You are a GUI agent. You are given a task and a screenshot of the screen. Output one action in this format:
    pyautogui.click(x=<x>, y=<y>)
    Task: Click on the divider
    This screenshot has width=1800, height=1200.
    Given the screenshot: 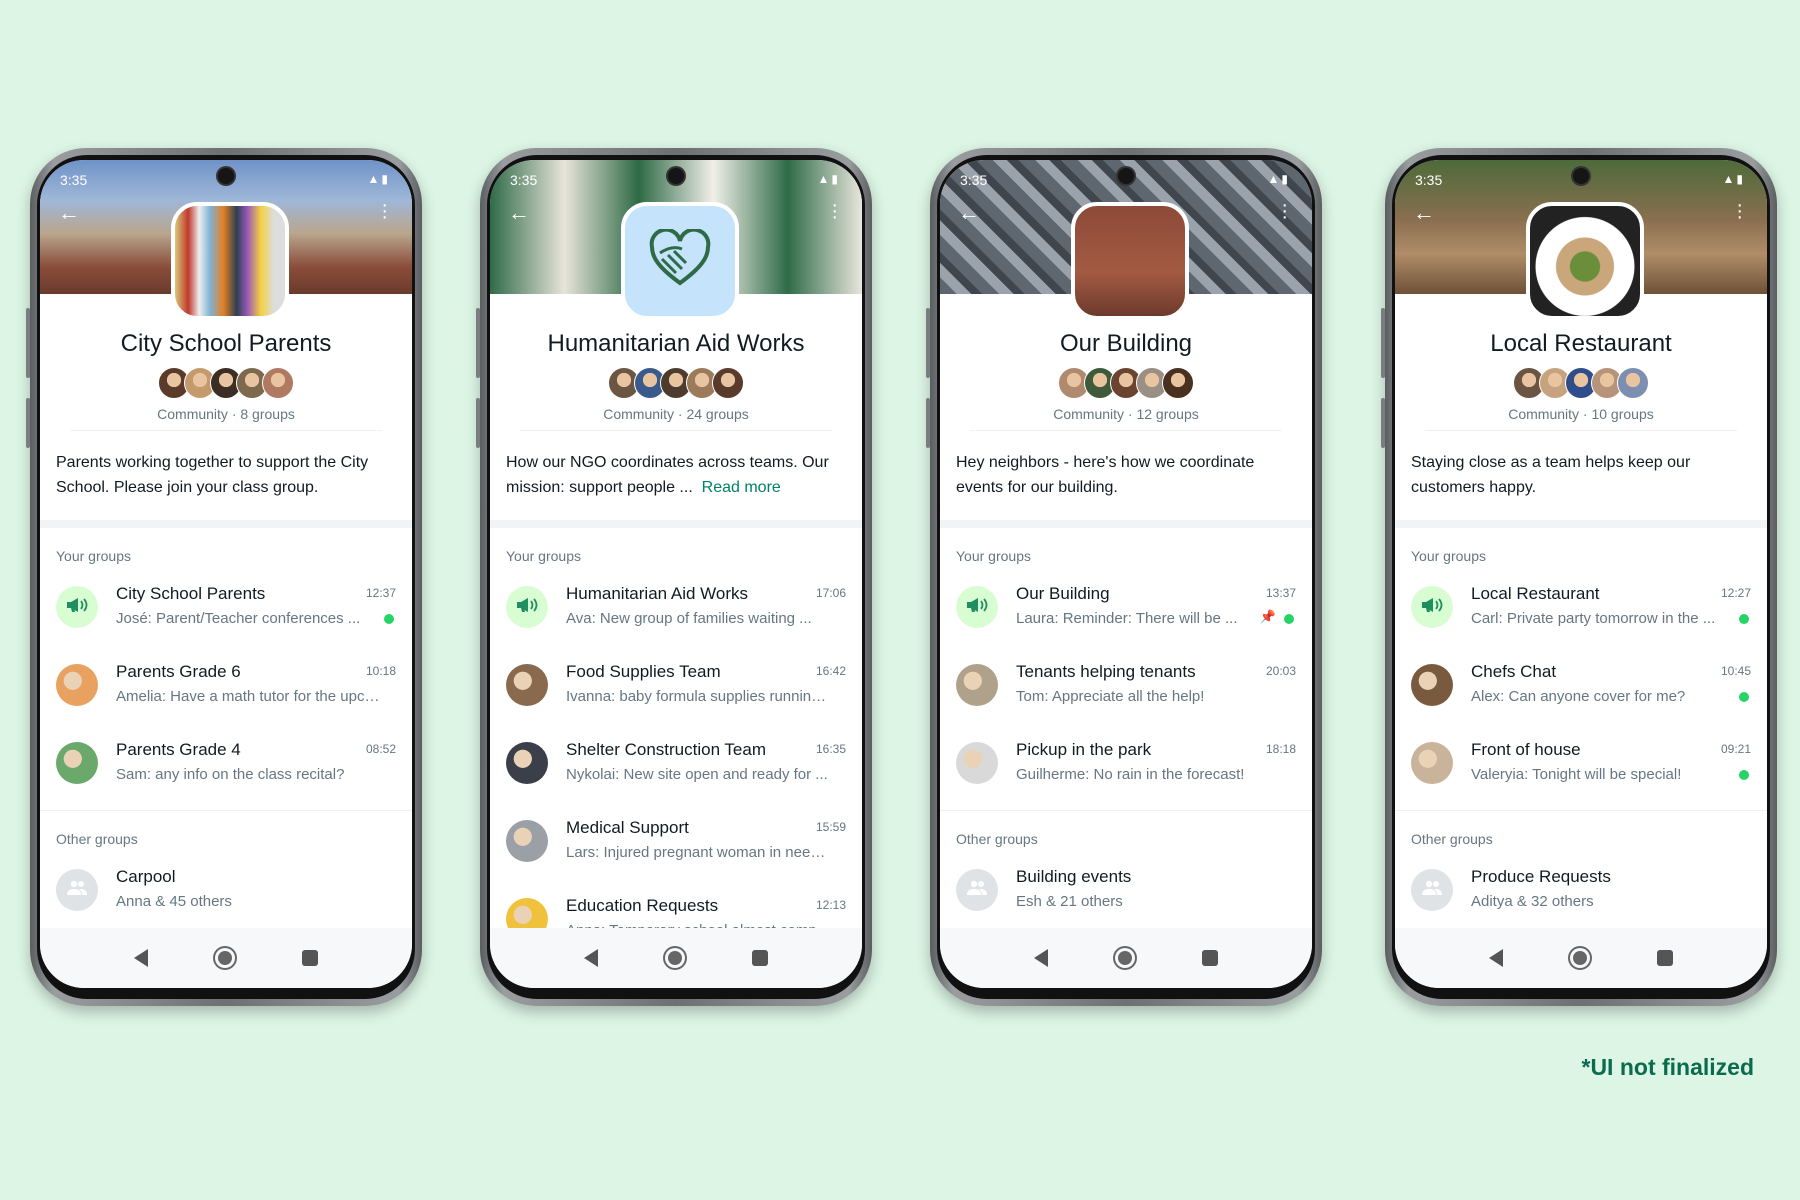 What is the action you would take?
    pyautogui.click(x=1126, y=430)
    